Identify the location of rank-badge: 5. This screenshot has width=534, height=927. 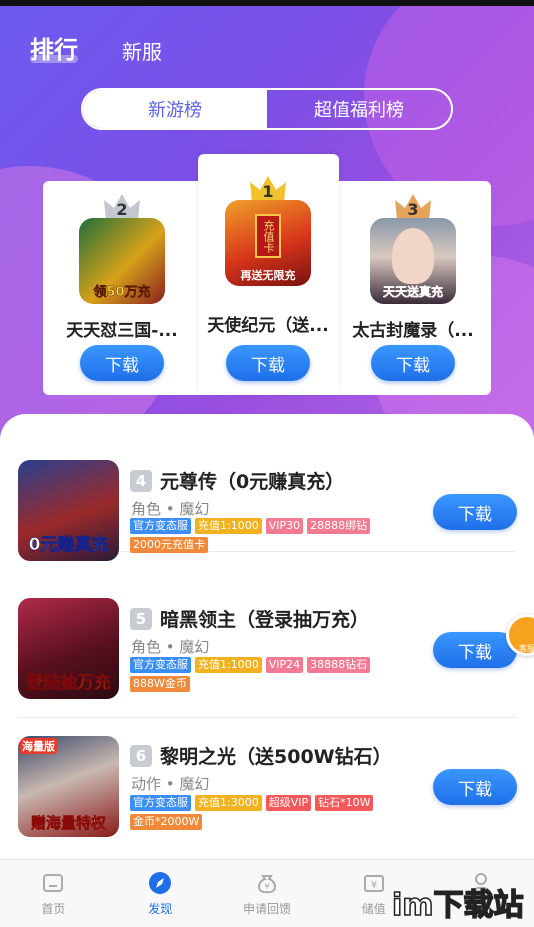
(141, 618).